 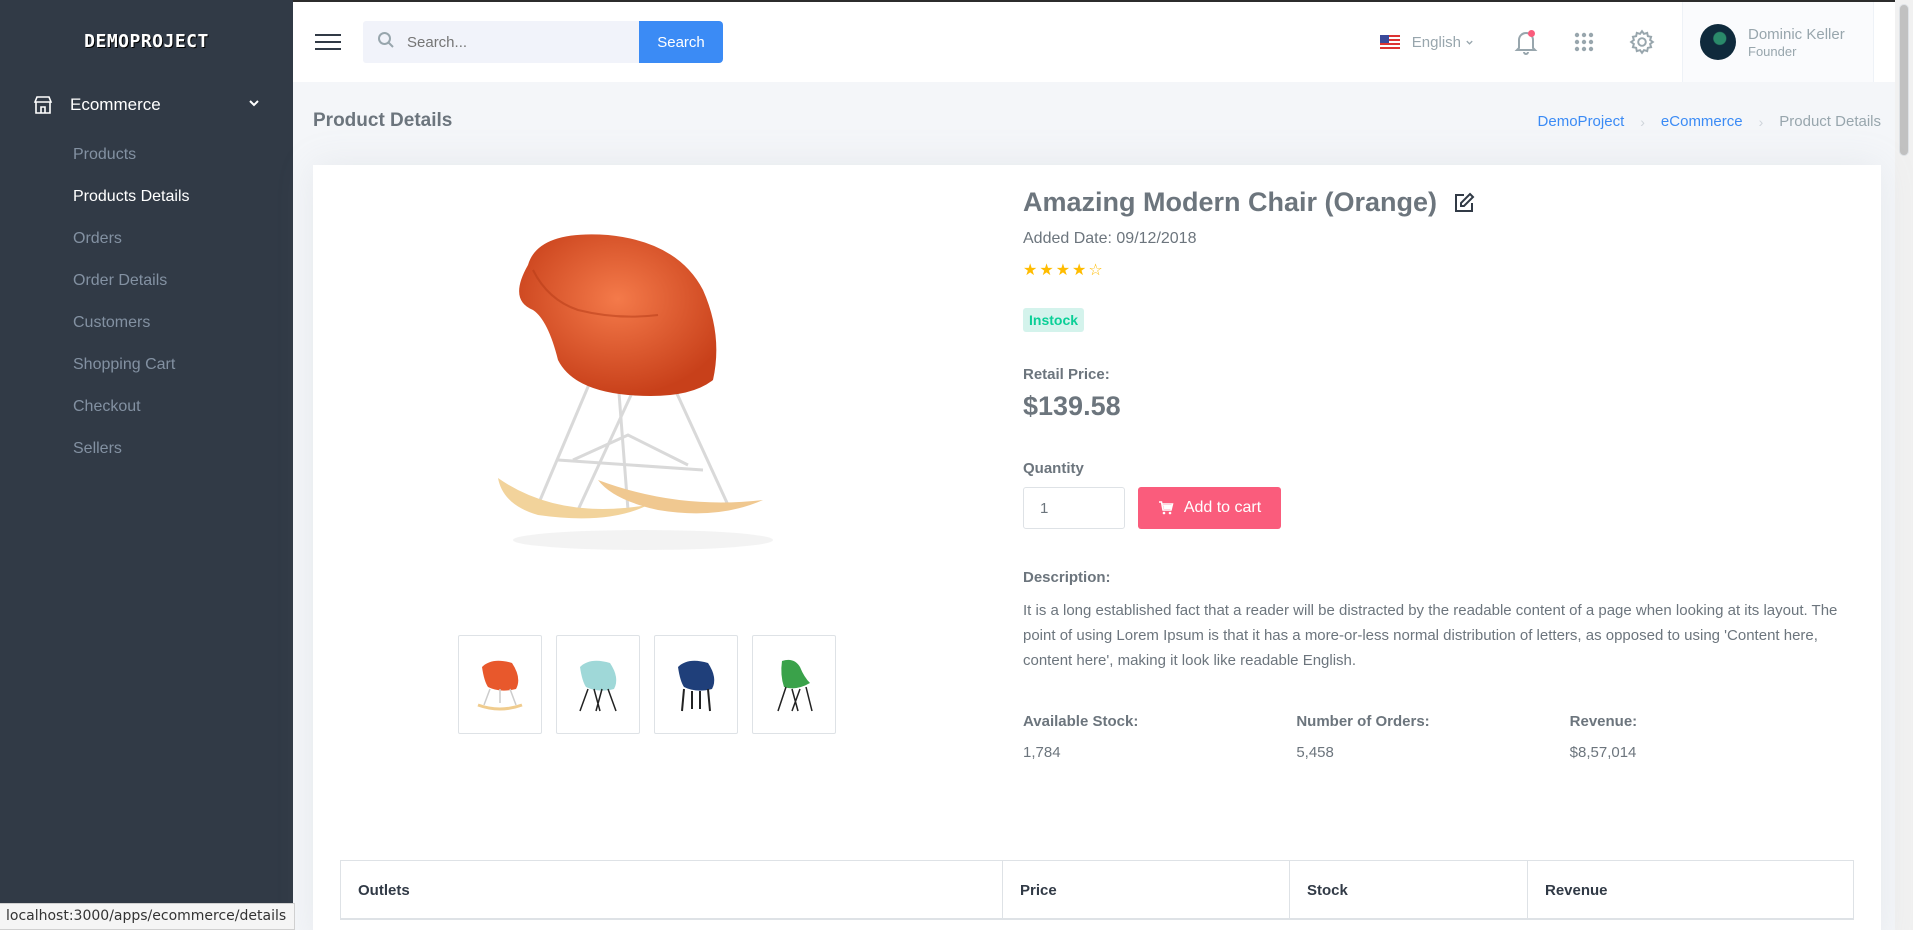 What do you see at coordinates (507, 42) in the screenshot?
I see `search-input` at bounding box center [507, 42].